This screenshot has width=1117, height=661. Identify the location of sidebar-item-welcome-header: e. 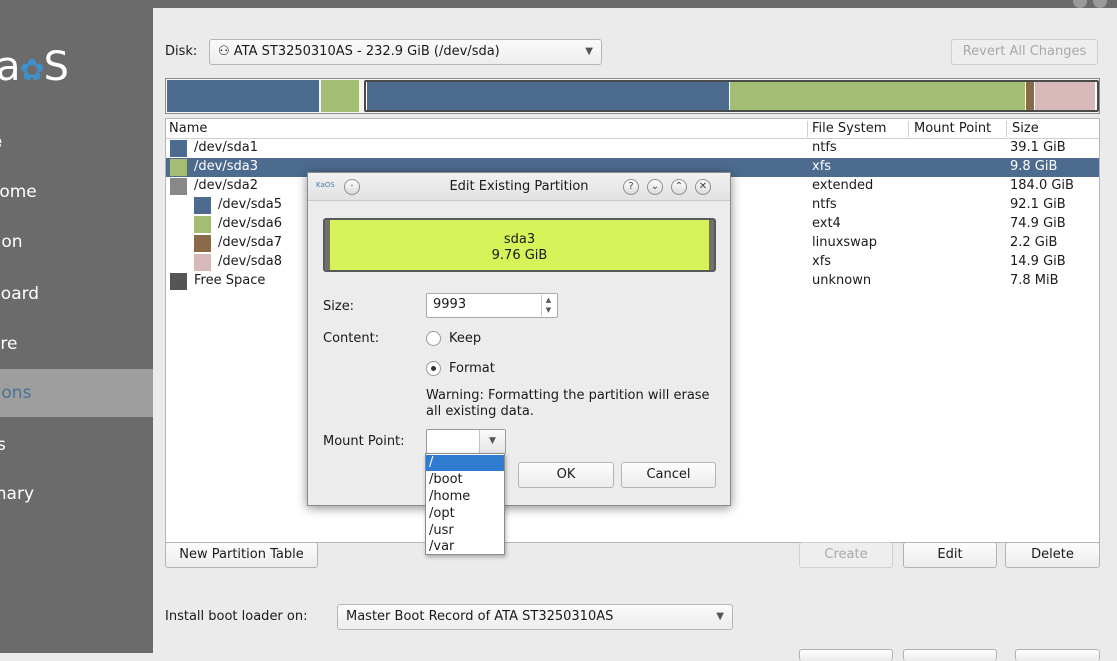
(76, 142).